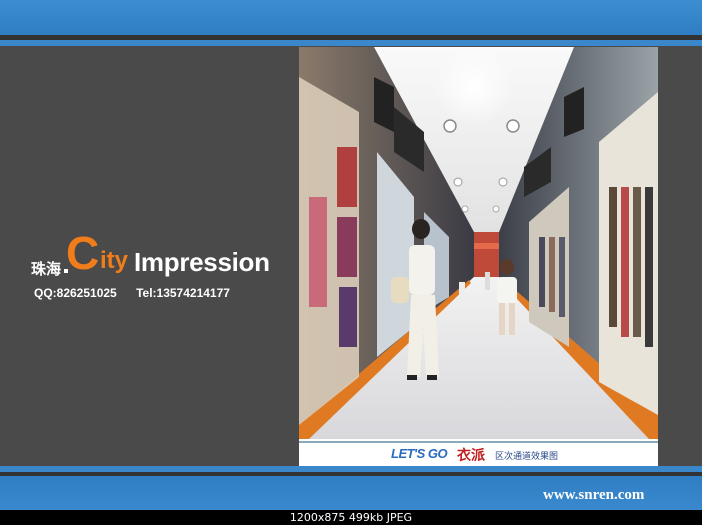 The image size is (702, 525). Describe the element at coordinates (351, 43) in the screenshot. I see `top-thin-blue-stripe` at that location.